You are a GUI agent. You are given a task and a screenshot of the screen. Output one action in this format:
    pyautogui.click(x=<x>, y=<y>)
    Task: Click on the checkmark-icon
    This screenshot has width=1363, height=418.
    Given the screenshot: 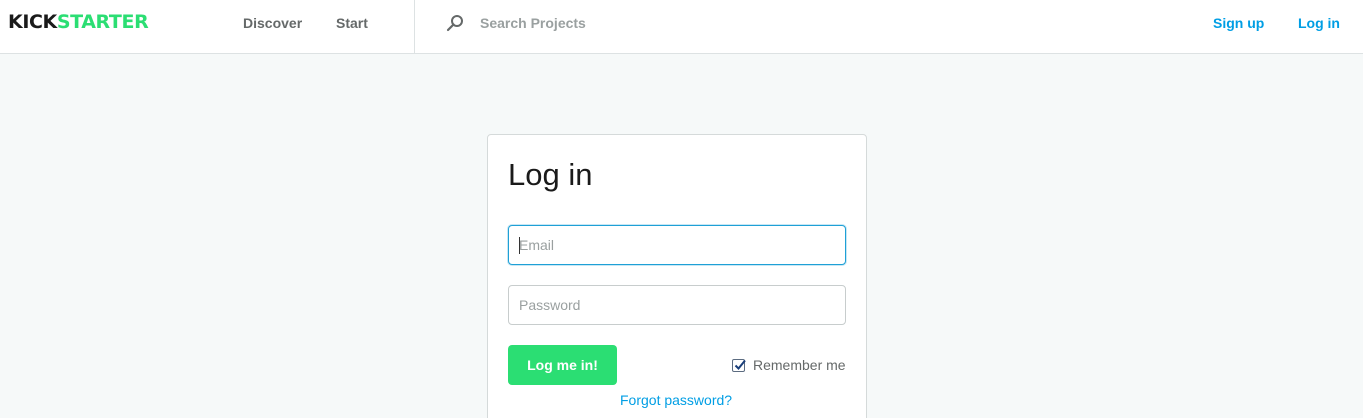 What is the action you would take?
    pyautogui.click(x=740, y=364)
    